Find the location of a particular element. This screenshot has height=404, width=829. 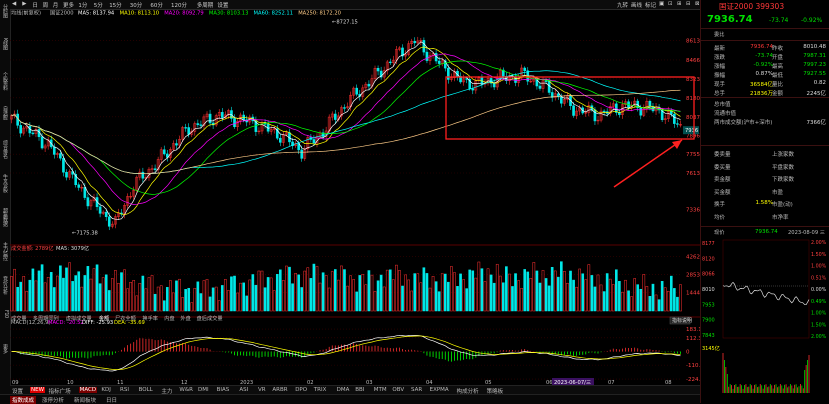

period-tab: 周 is located at coordinates (46, 5).